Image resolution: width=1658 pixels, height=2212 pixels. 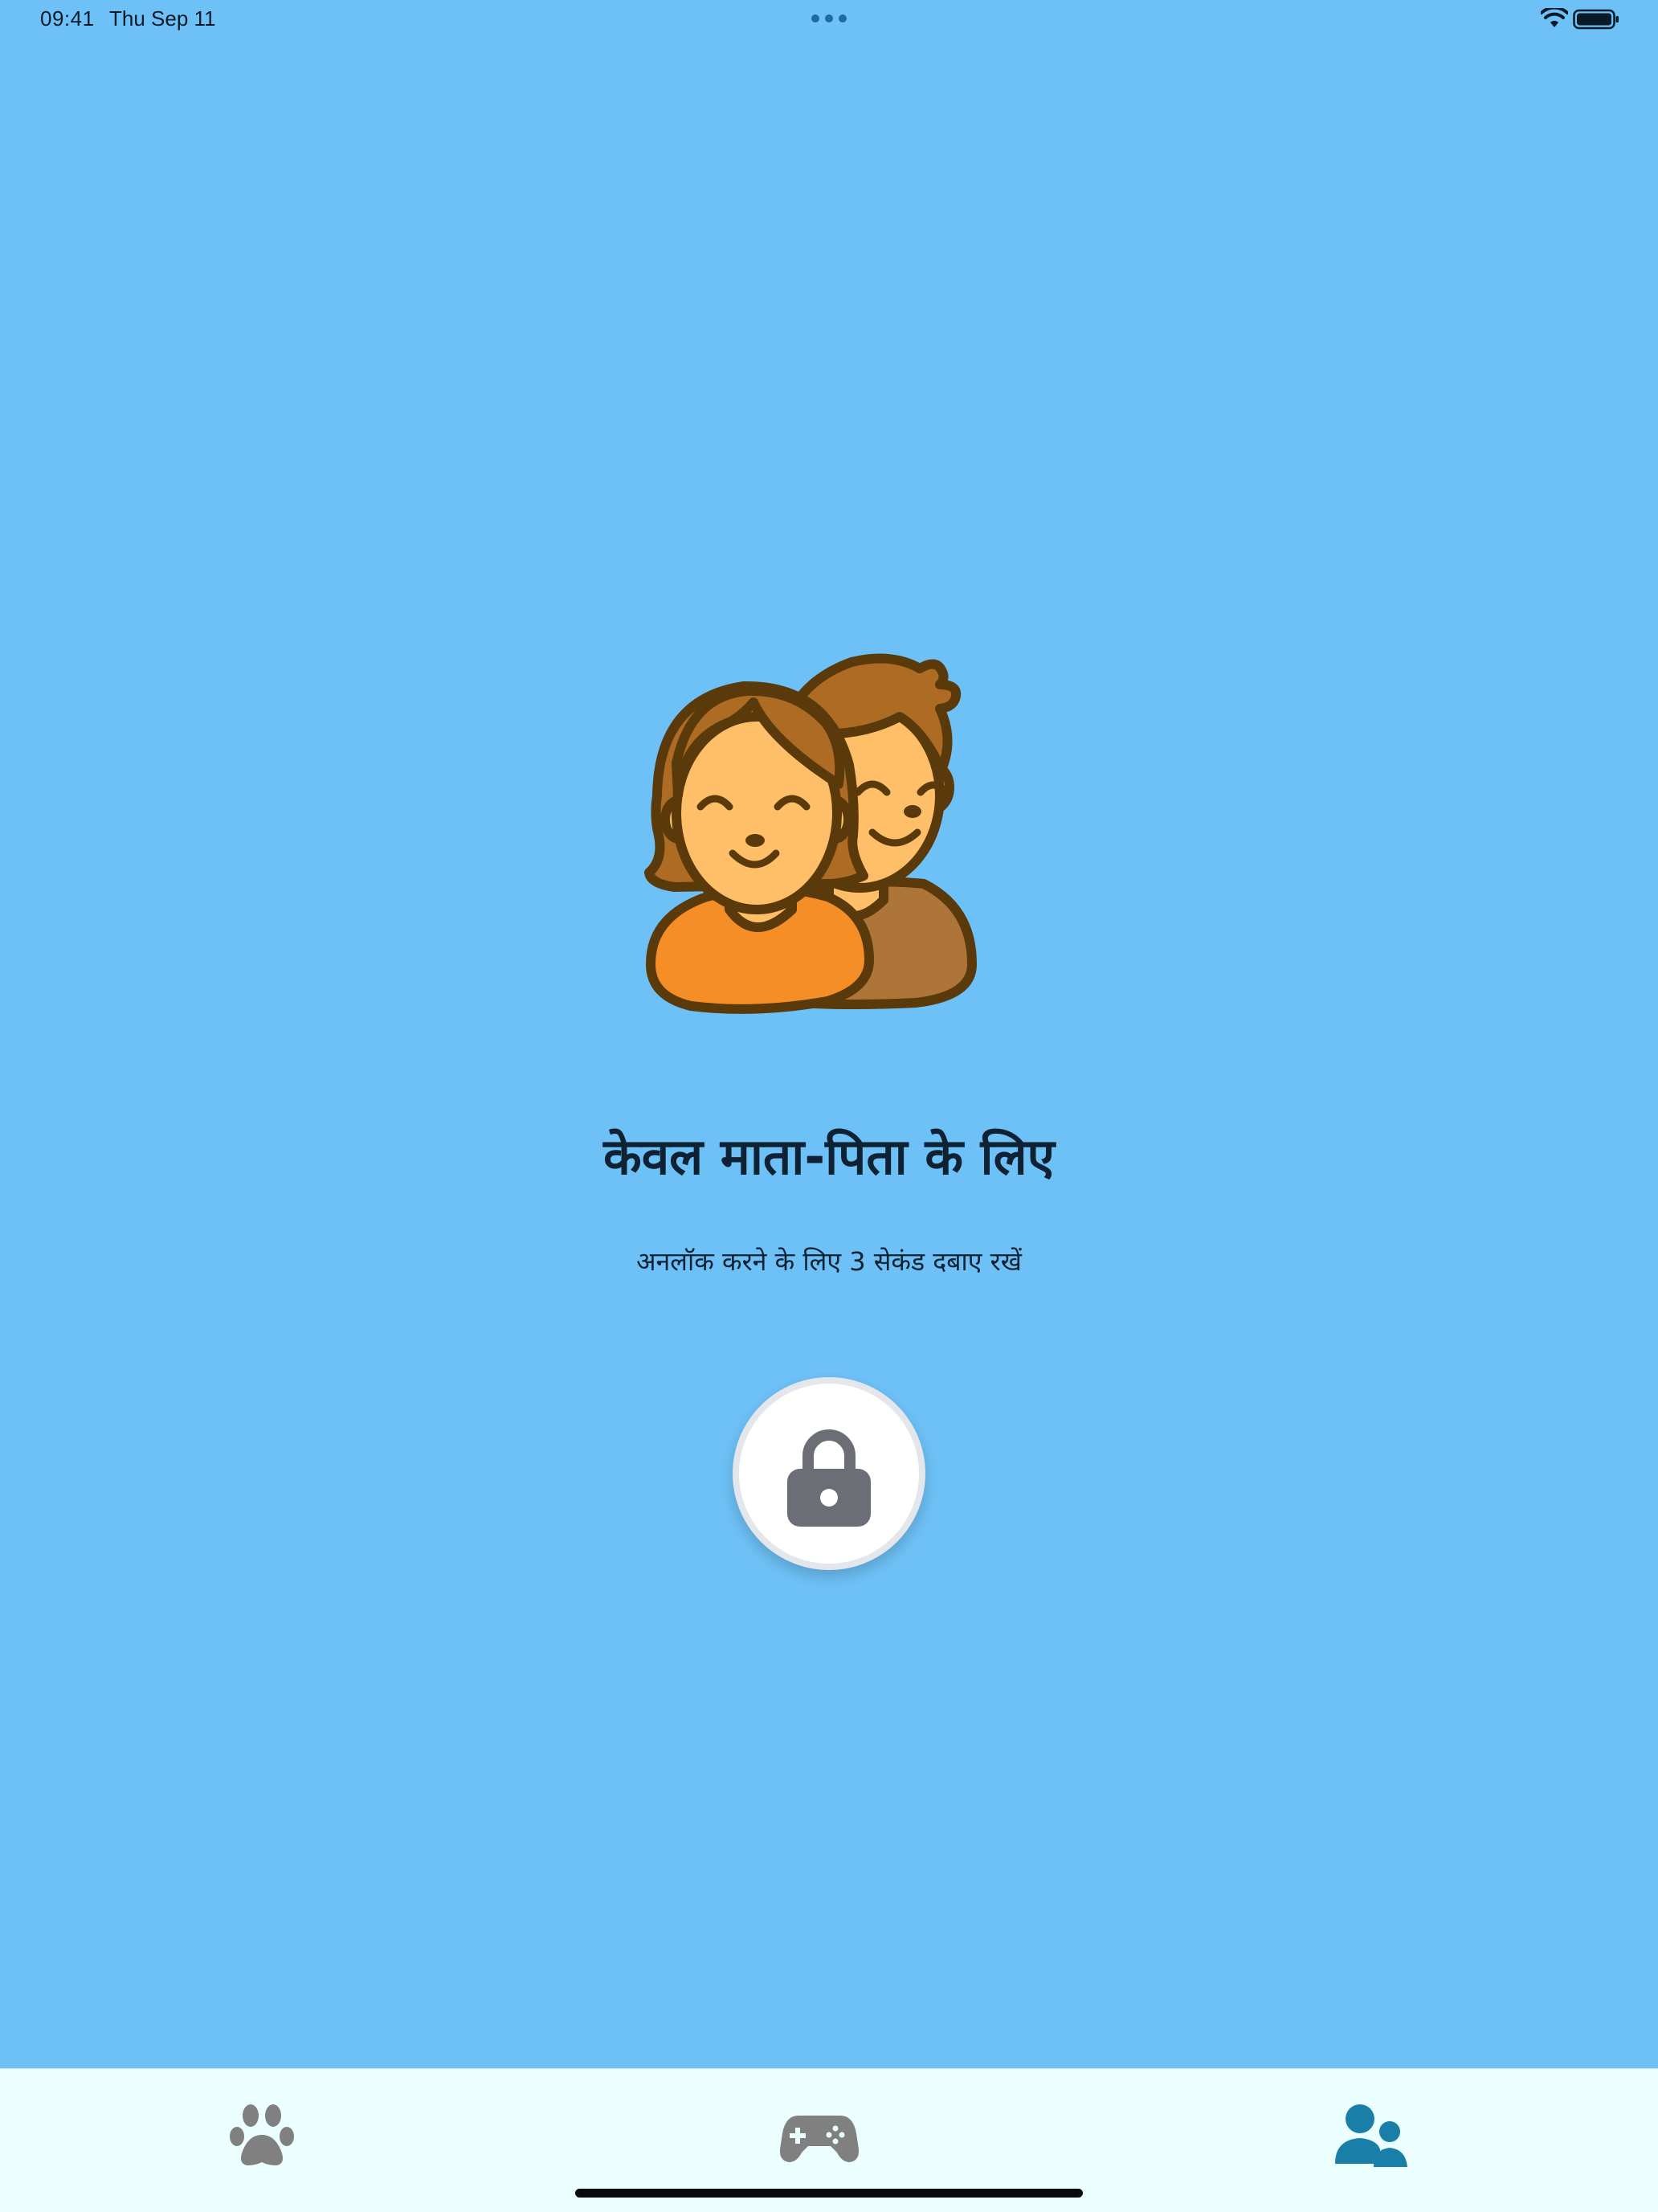 I want to click on multitasking-dots-icon, so click(x=829, y=18).